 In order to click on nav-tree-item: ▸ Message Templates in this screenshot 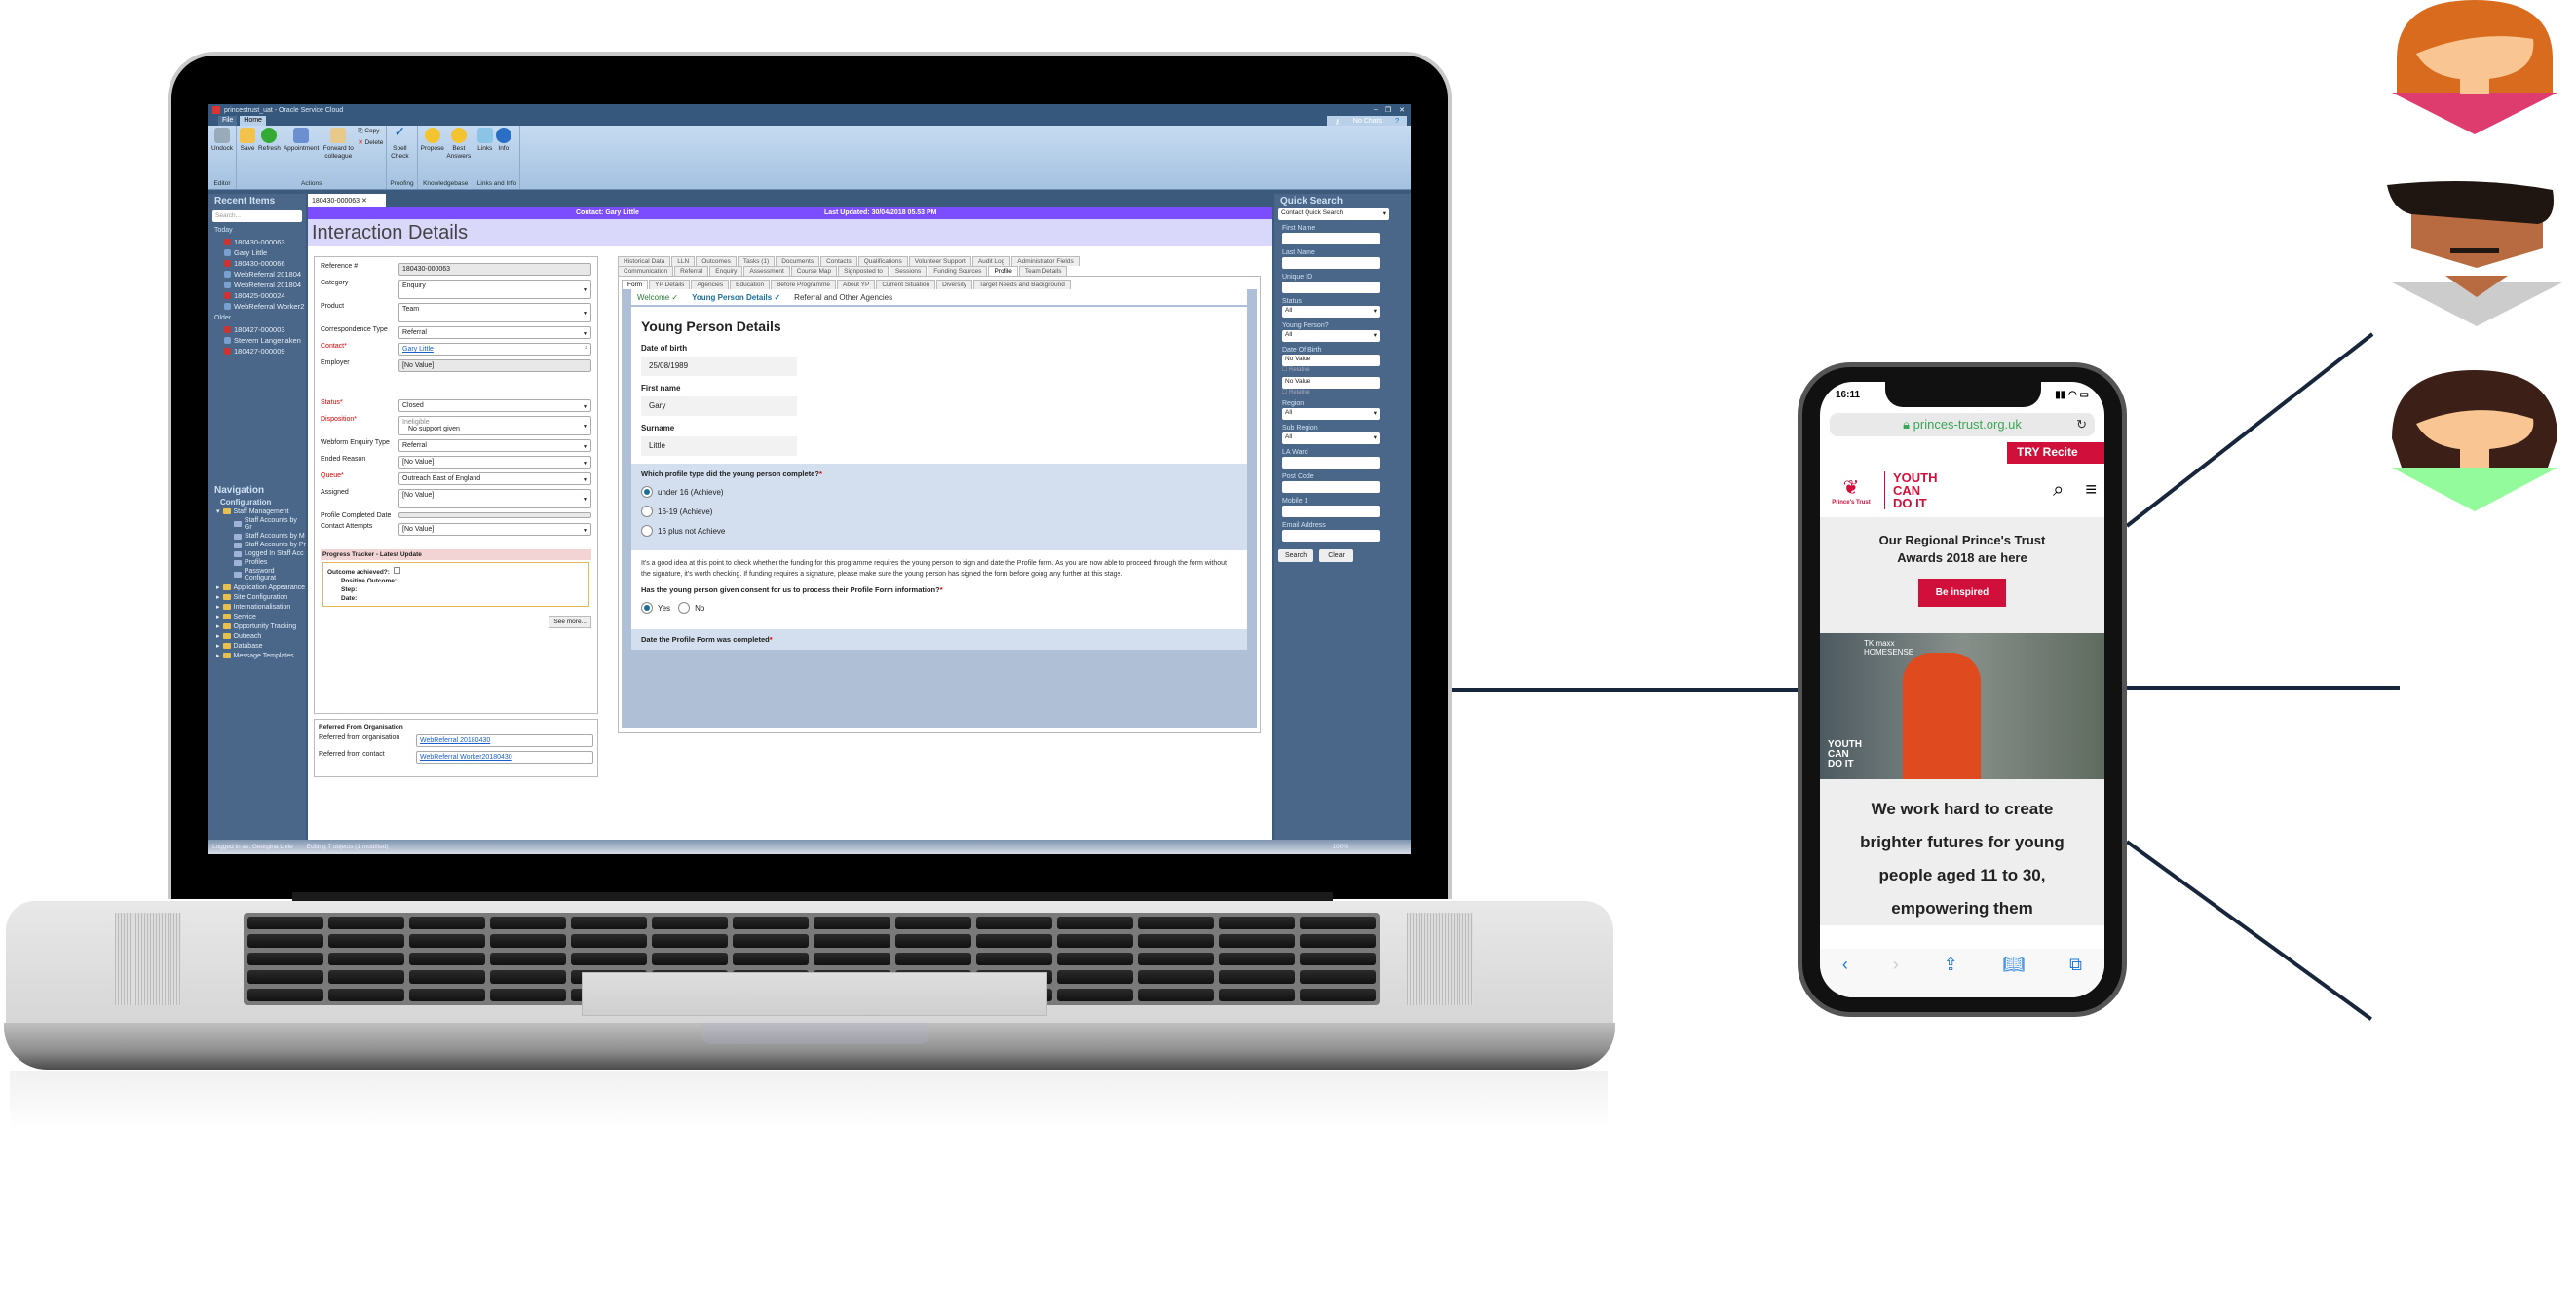, I will do `click(257, 655)`.